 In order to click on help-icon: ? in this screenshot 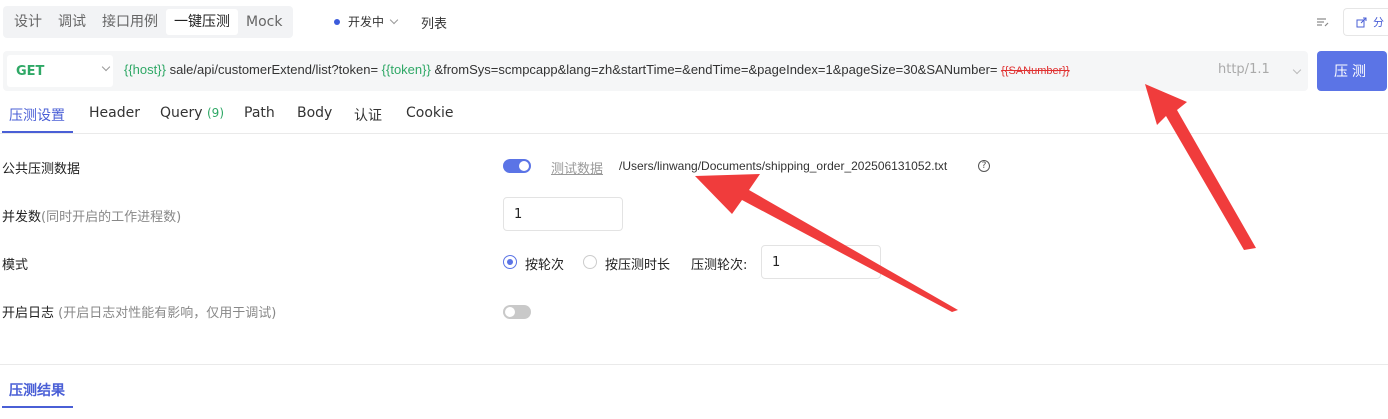, I will do `click(984, 166)`.